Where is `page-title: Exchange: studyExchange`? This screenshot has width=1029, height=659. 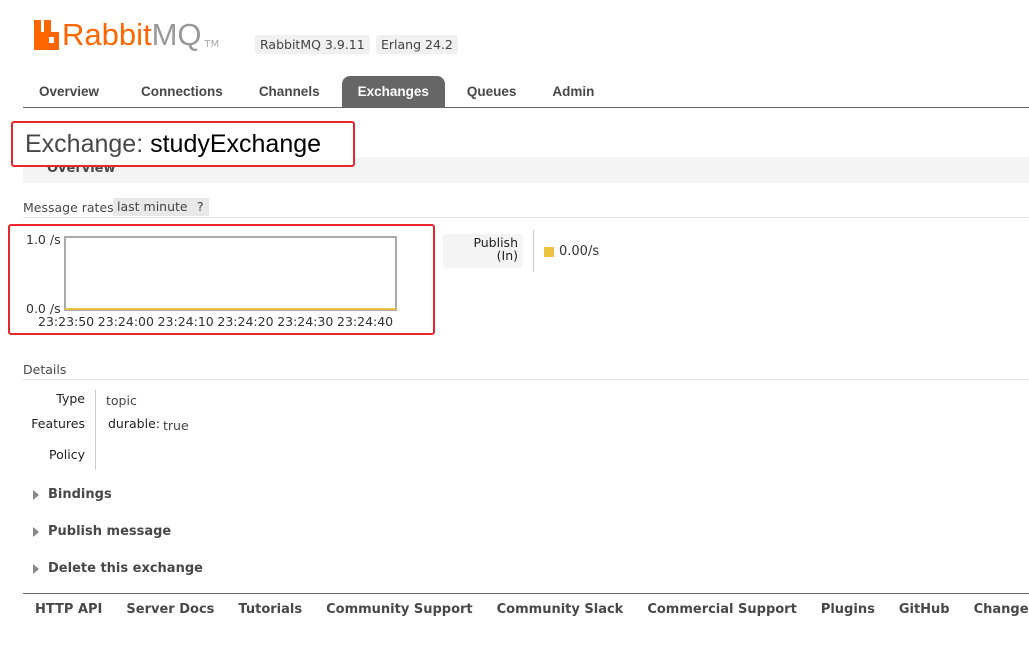
page-title: Exchange: studyExchange is located at coordinates (173, 144).